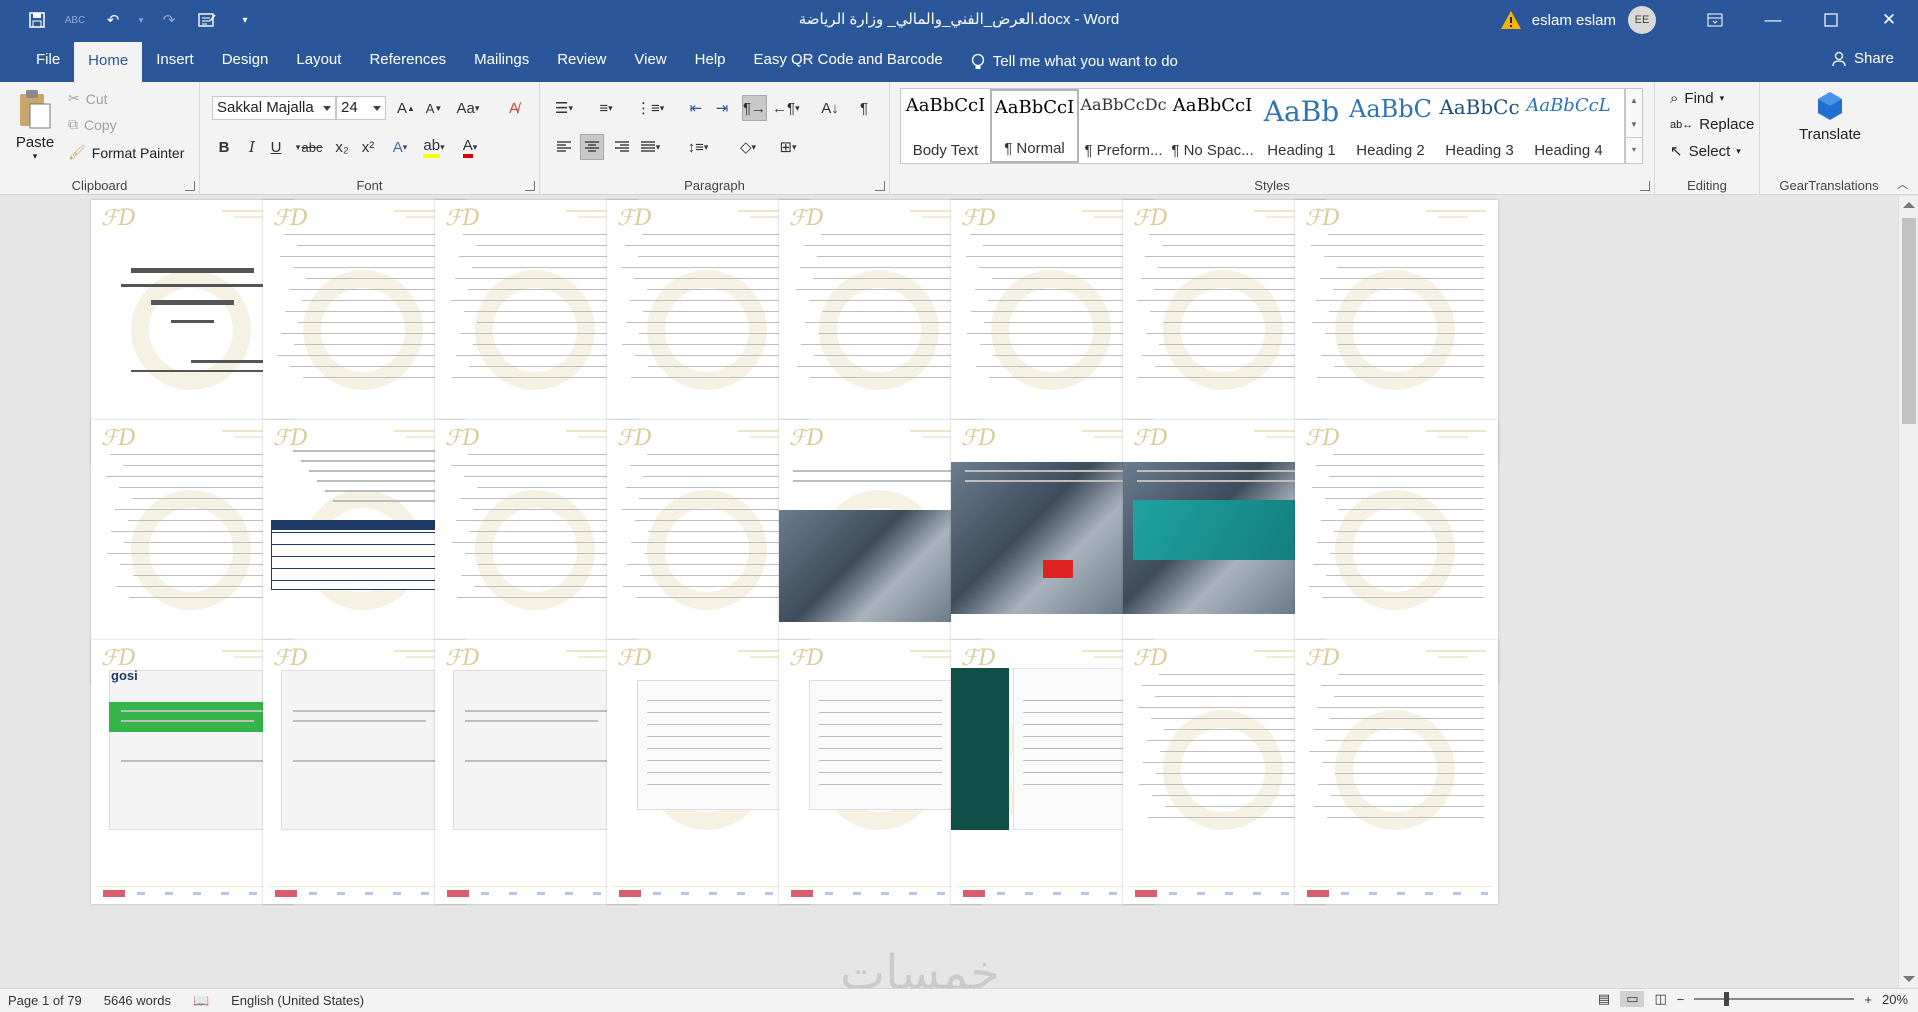 The width and height of the screenshot is (1918, 1012). Describe the element at coordinates (1632, 999) in the screenshot. I see `print-layout-icon: ▭` at that location.